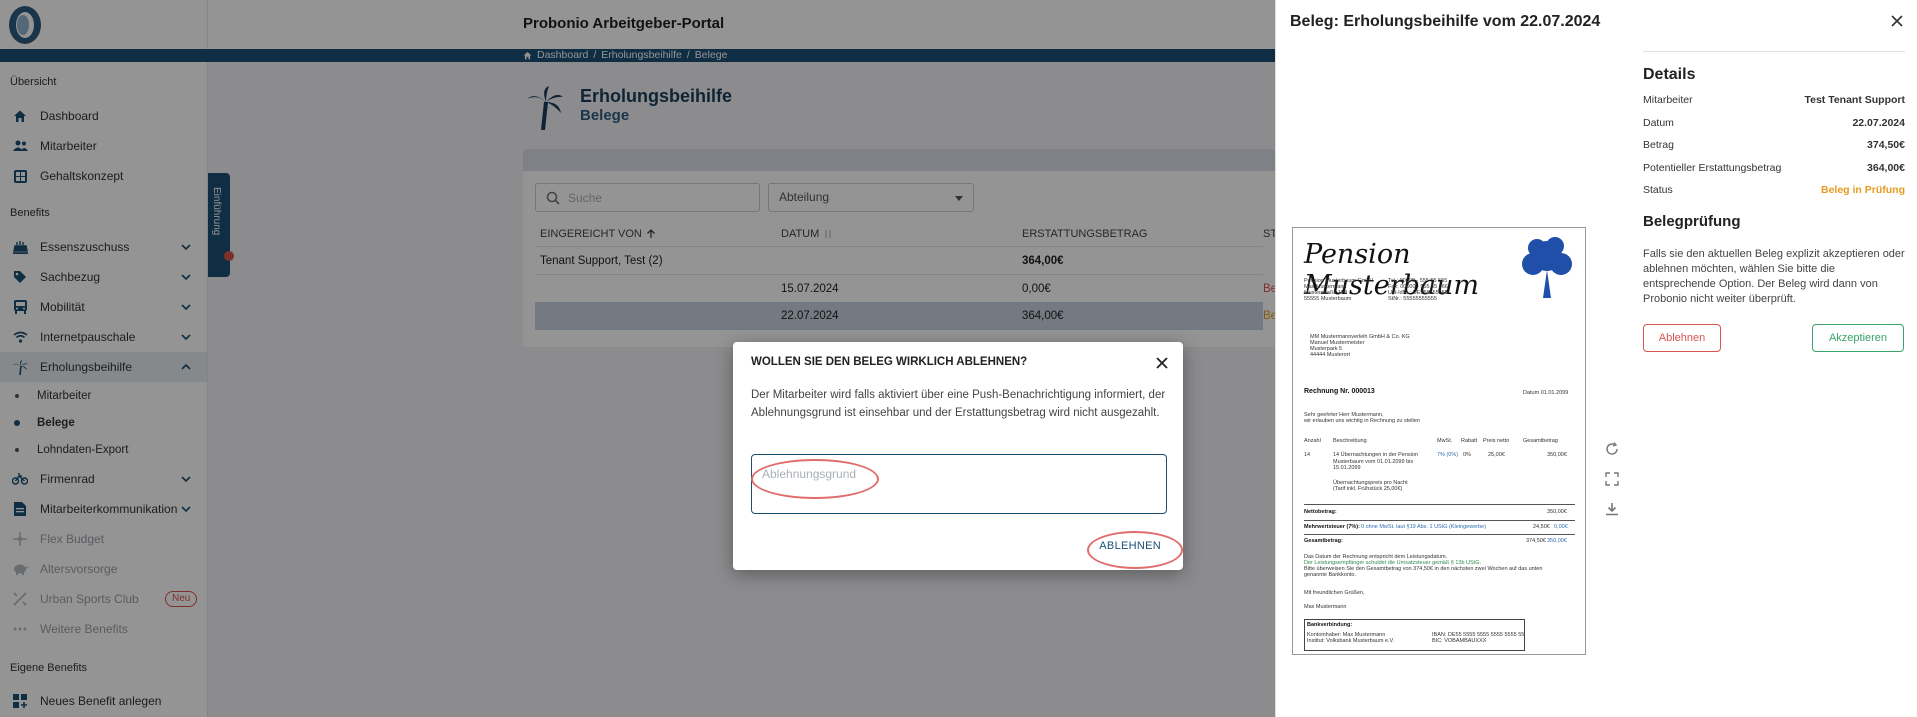  I want to click on detail-label: Status, so click(1658, 190).